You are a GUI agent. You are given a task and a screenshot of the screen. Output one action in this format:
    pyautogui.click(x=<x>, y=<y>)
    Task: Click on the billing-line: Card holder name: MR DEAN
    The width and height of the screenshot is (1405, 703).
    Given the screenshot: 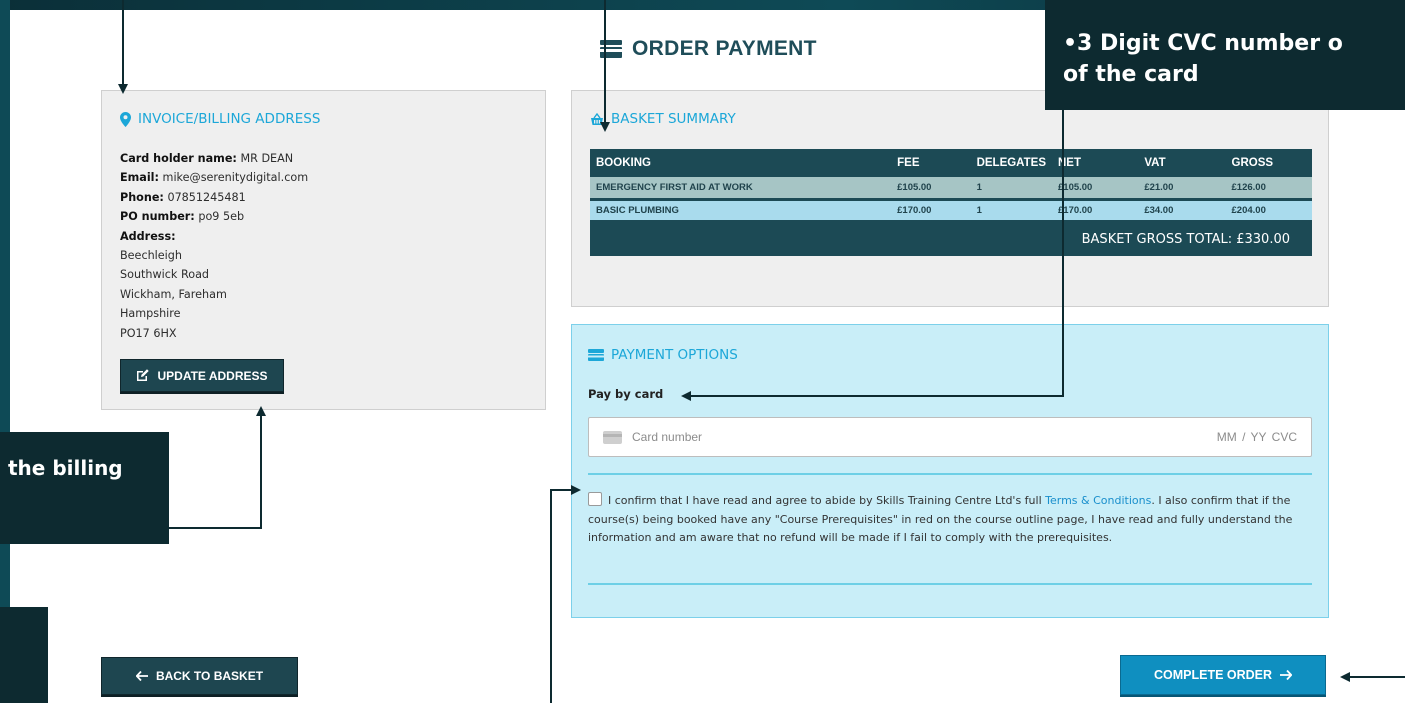 What is the action you would take?
    pyautogui.click(x=207, y=158)
    